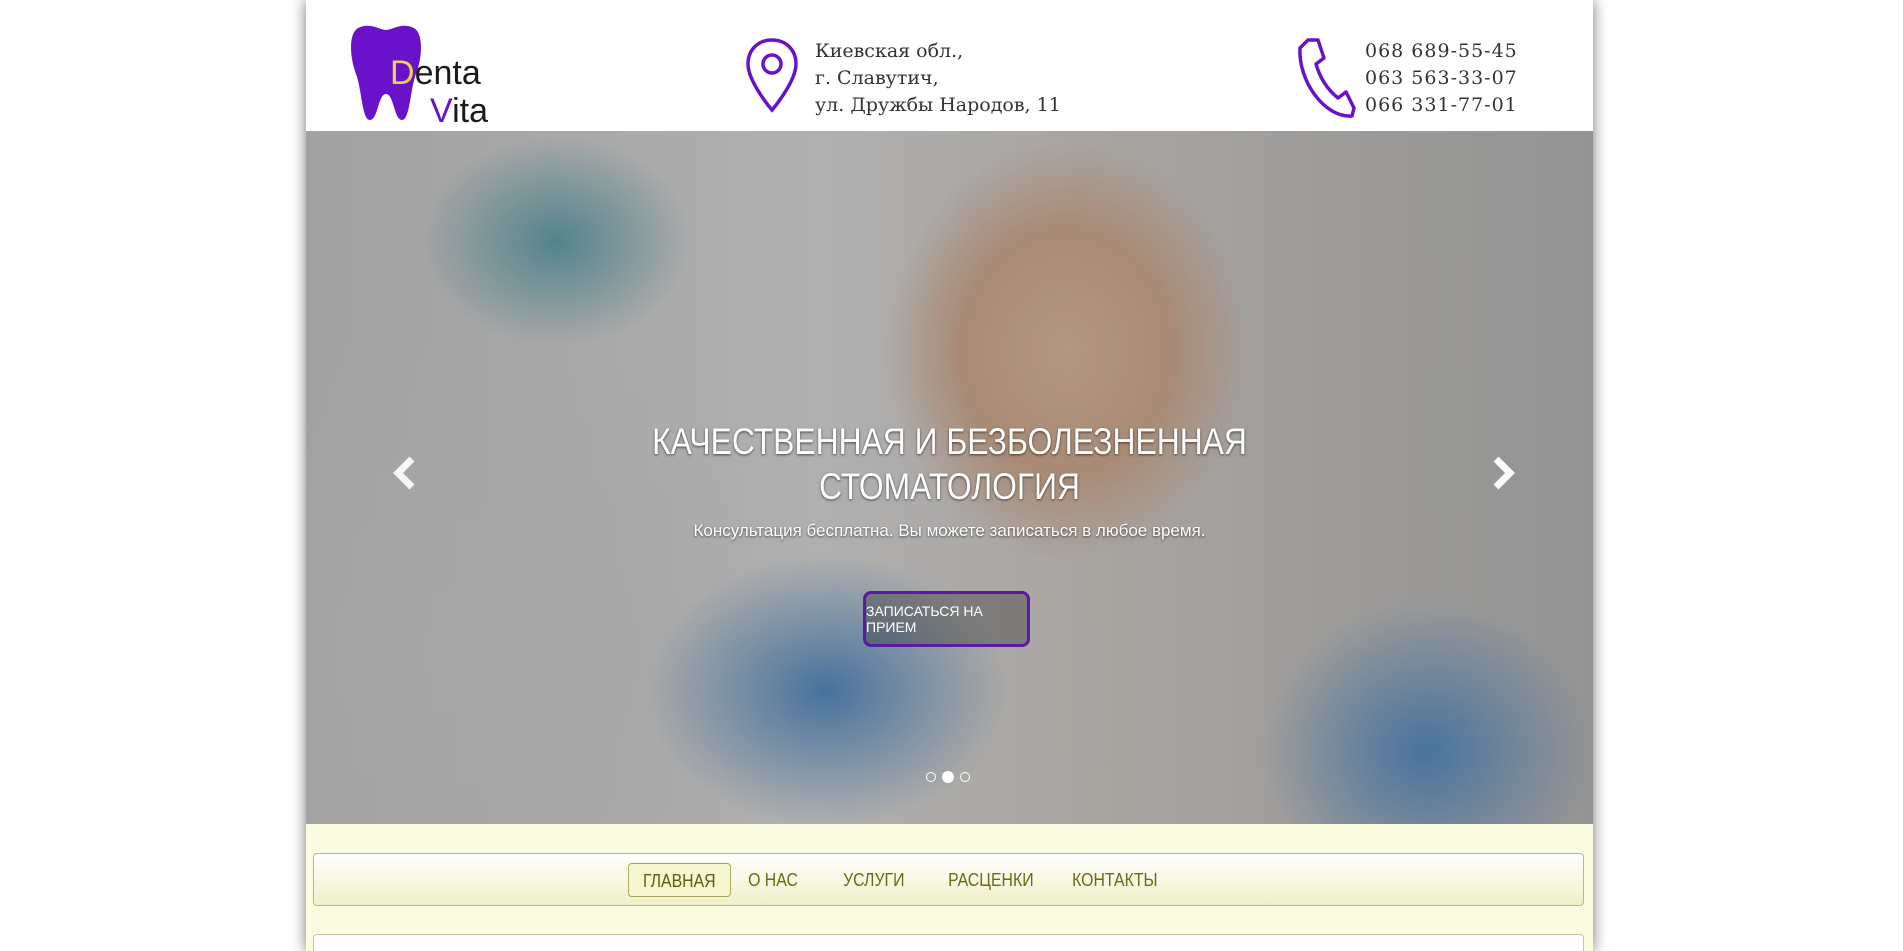 Image resolution: width=1904 pixels, height=951 pixels. I want to click on address-line: ул. Дружбы Народов, 11, so click(938, 105).